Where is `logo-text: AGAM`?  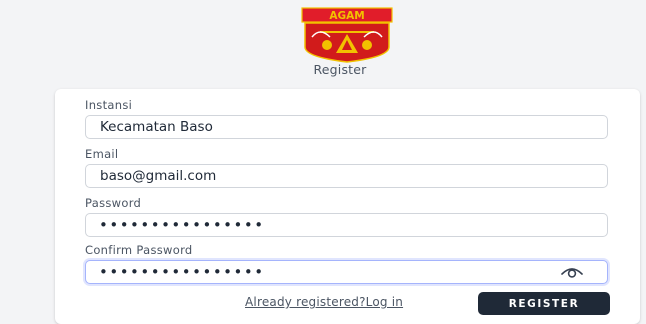 logo-text: AGAM is located at coordinates (346, 16).